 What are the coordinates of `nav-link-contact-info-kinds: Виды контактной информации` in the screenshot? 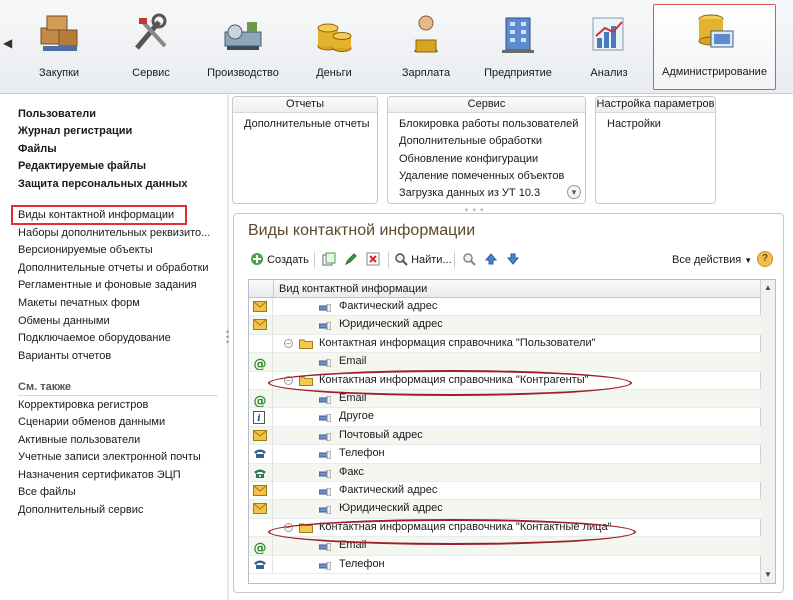 It's located at (96, 215).